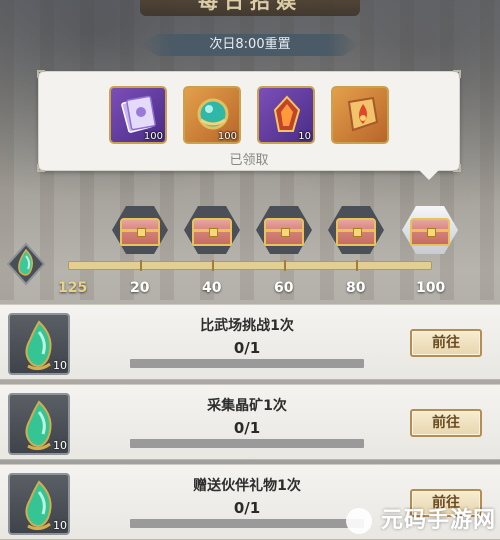 This screenshot has height=540, width=500. I want to click on milestone-label: 40, so click(212, 288).